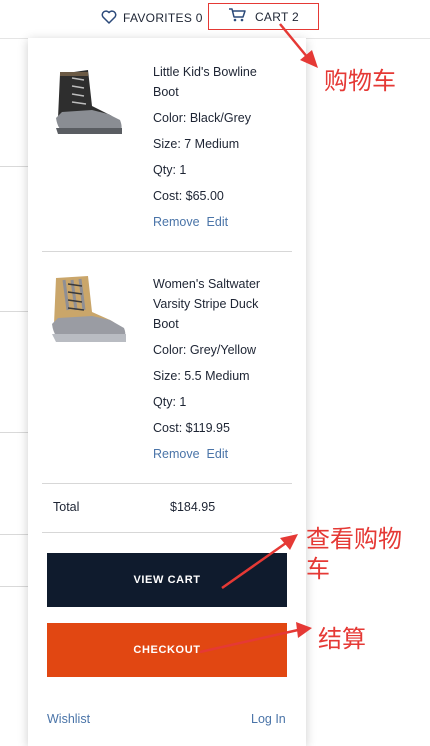 The height and width of the screenshot is (746, 430). What do you see at coordinates (201, 376) in the screenshot?
I see `item-size: Size: 5.5 Medium` at bounding box center [201, 376].